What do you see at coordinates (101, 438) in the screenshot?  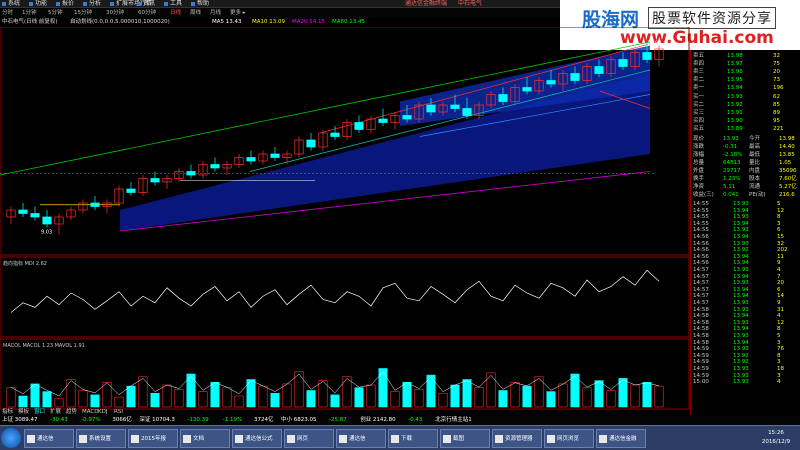 I see `taskbar-task: 系统设置` at bounding box center [101, 438].